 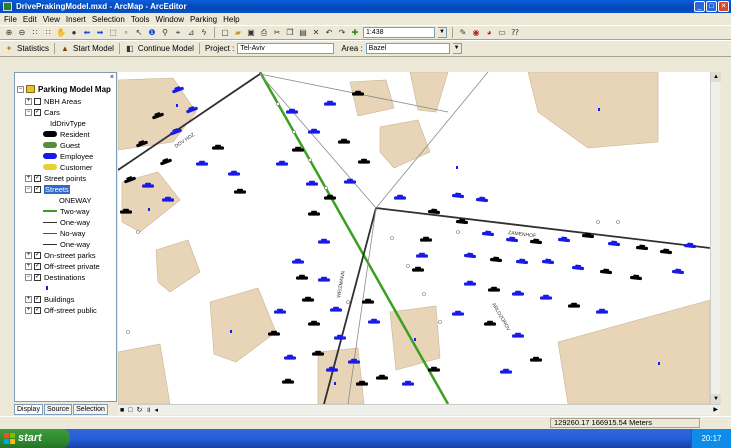 I want to click on scroll-right-icon: ▶, so click(x=715, y=409).